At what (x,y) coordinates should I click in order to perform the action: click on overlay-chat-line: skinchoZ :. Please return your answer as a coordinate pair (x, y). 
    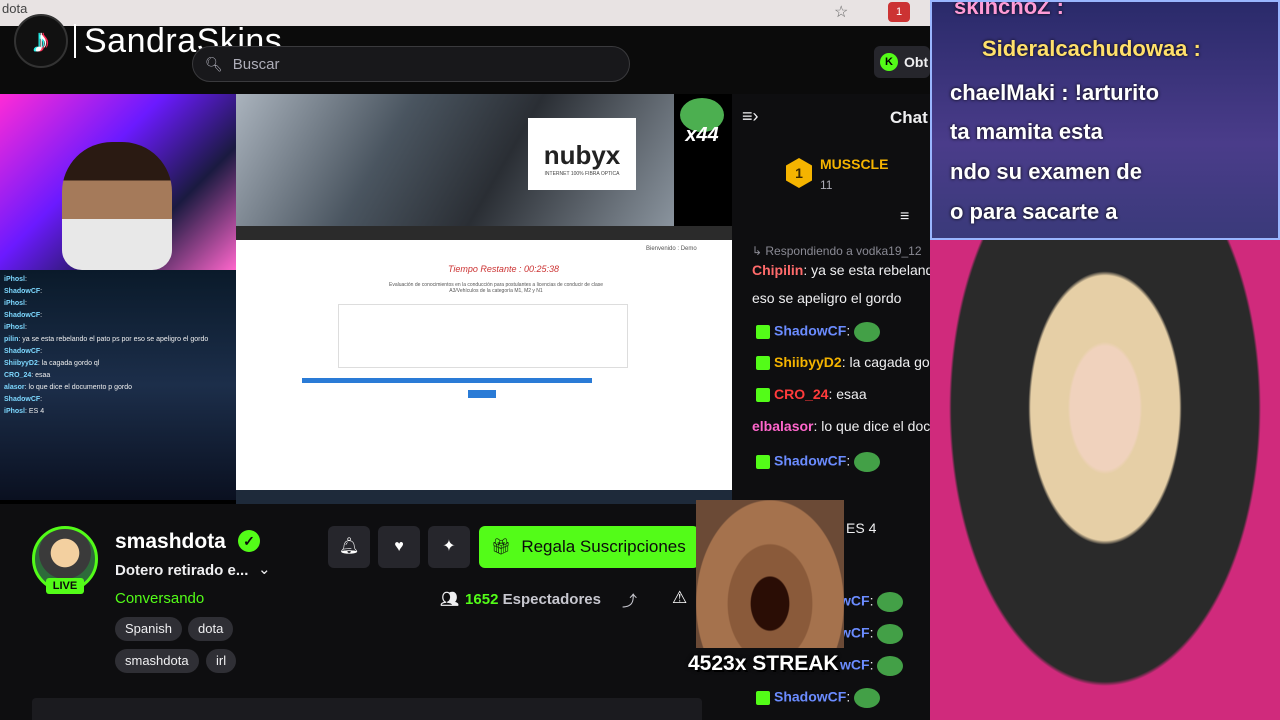
    Looking at the image, I should click on (1009, 9).